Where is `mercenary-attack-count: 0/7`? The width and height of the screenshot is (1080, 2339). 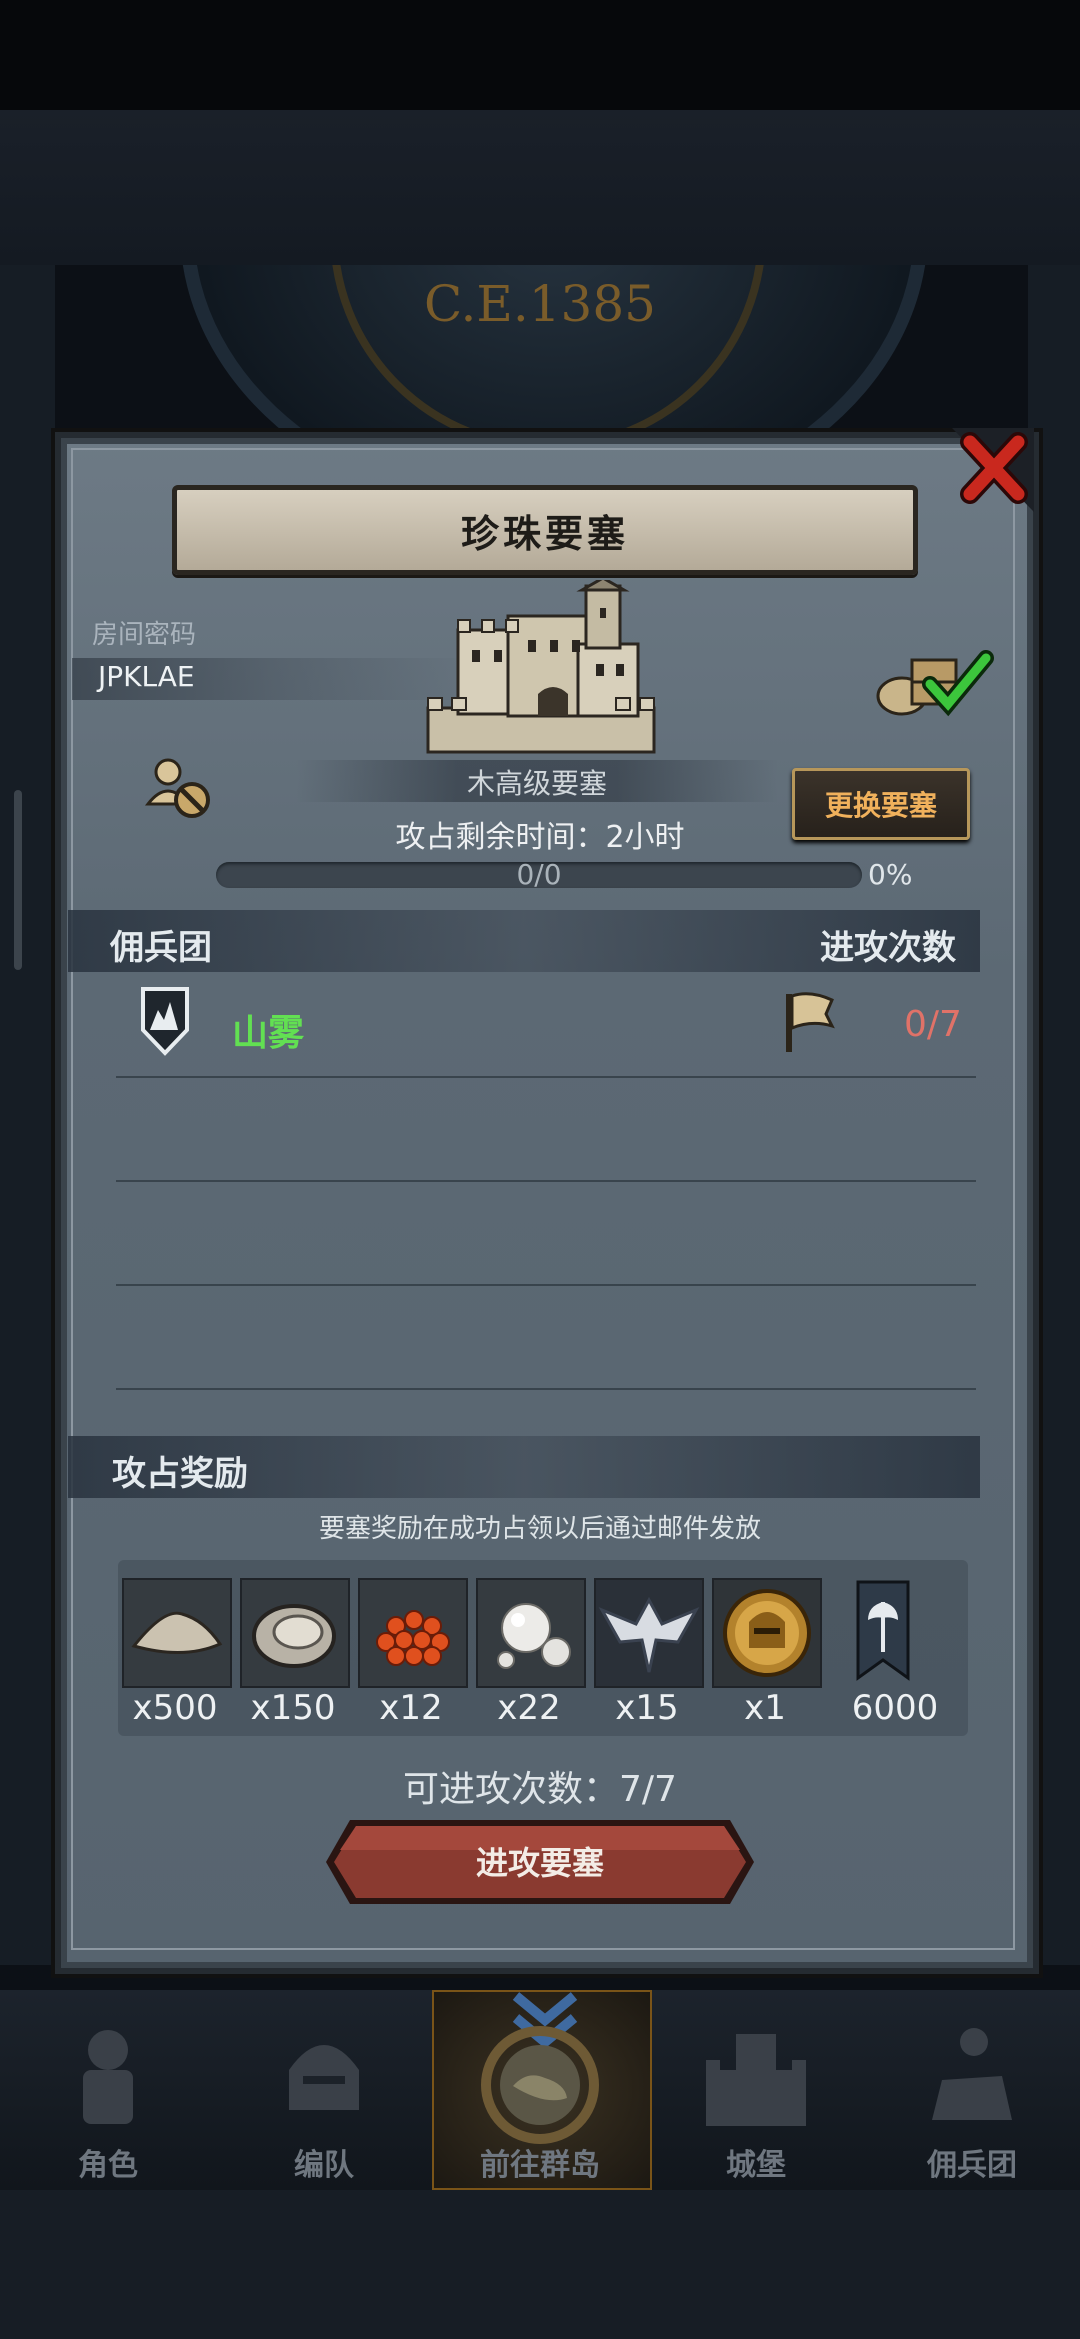 mercenary-attack-count: 0/7 is located at coordinates (933, 1024).